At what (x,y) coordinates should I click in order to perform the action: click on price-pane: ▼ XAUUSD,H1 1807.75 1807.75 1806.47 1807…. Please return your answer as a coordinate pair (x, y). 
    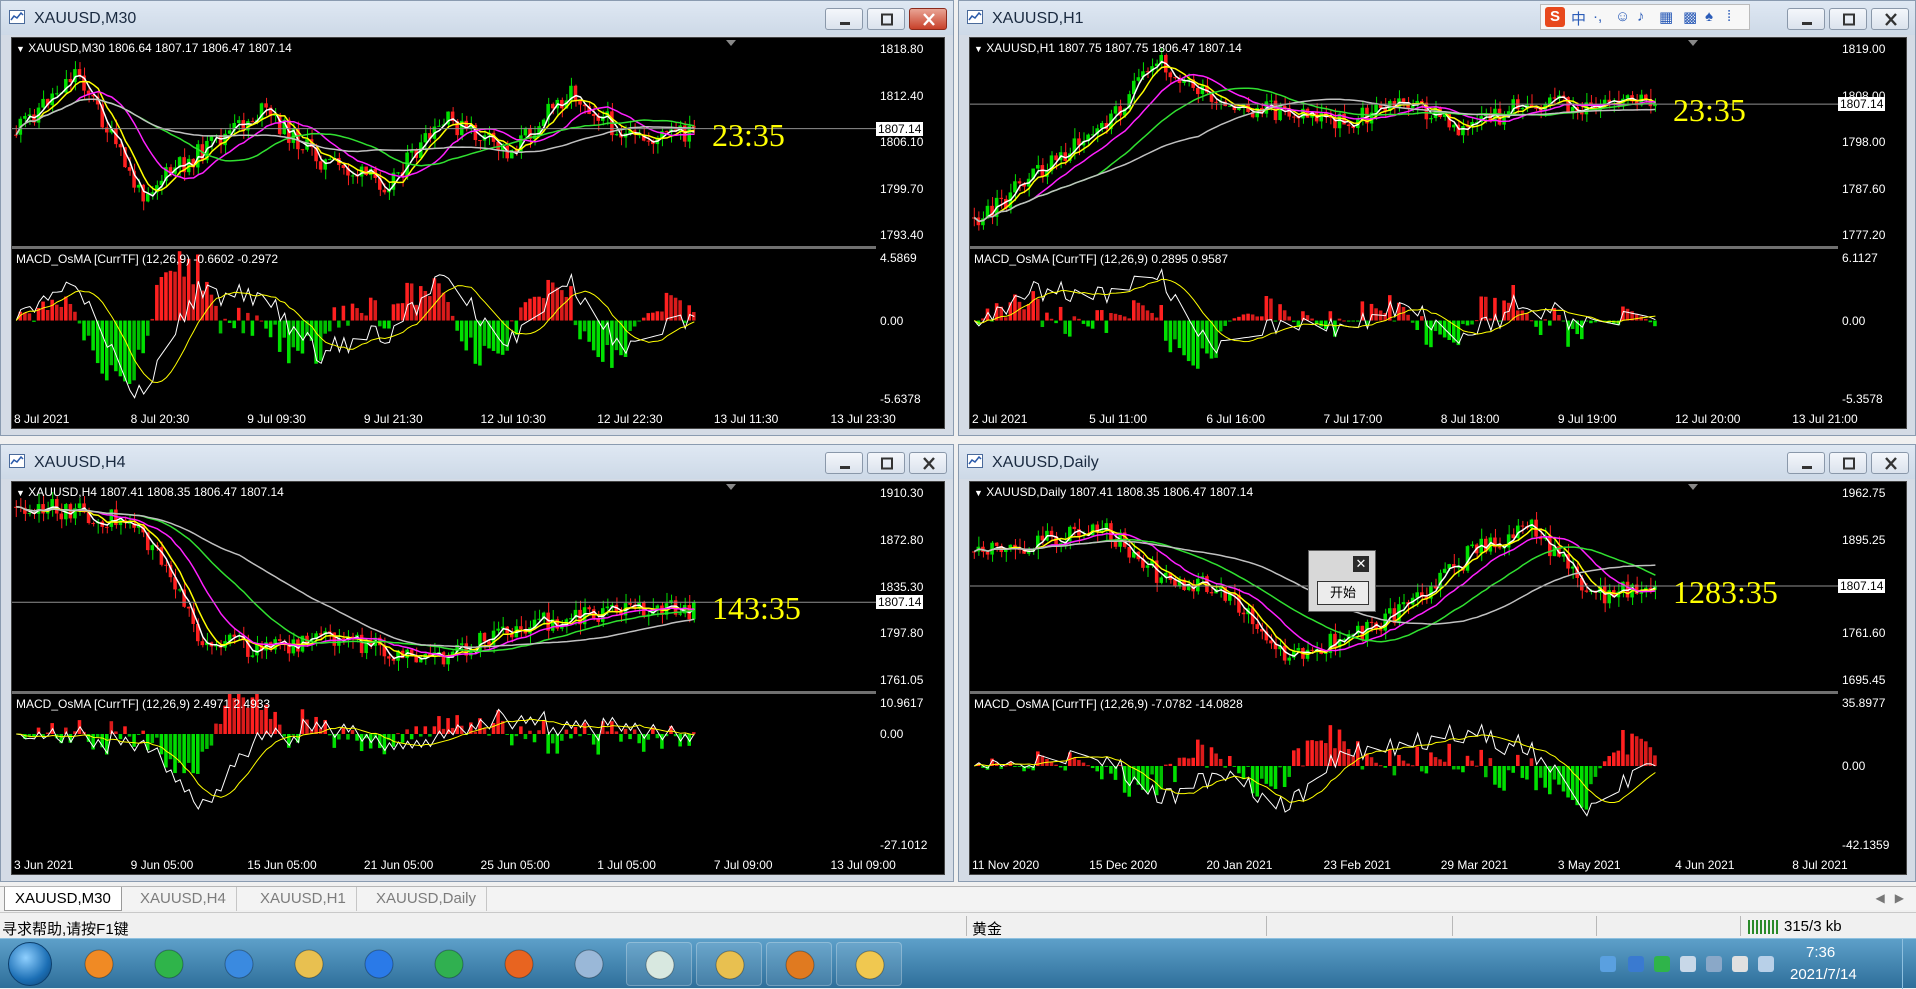
    Looking at the image, I should click on (1438, 142).